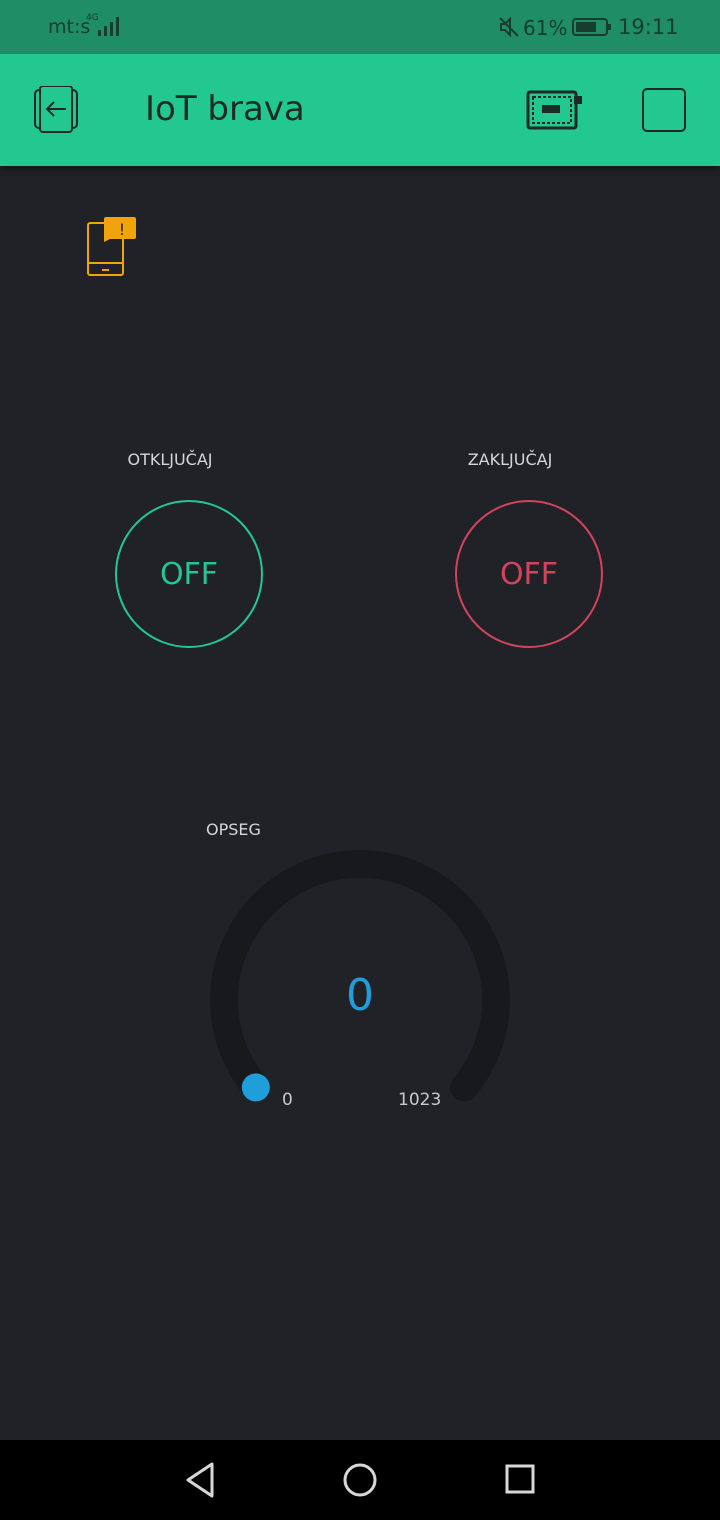 The height and width of the screenshot is (1520, 720). I want to click on gauge-knob, so click(255, 1087).